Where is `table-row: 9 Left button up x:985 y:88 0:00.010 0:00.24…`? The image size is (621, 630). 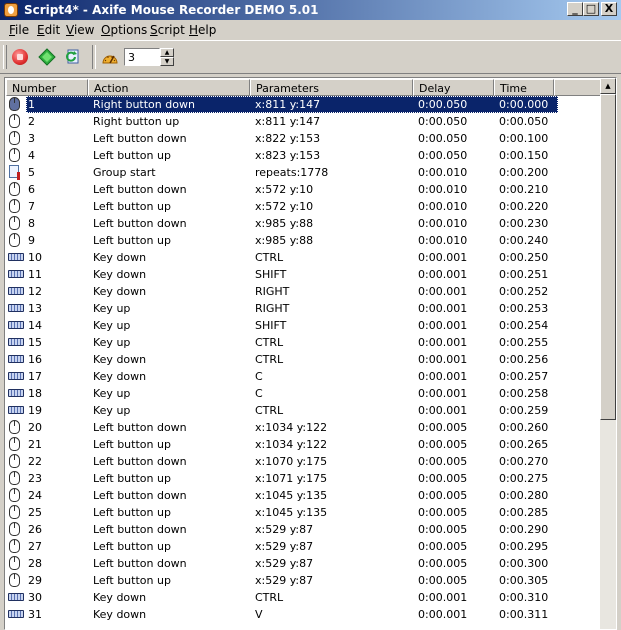
table-row: 9 Left button up x:985 y:88 0:00.010 0:00.24… is located at coordinates (304, 240).